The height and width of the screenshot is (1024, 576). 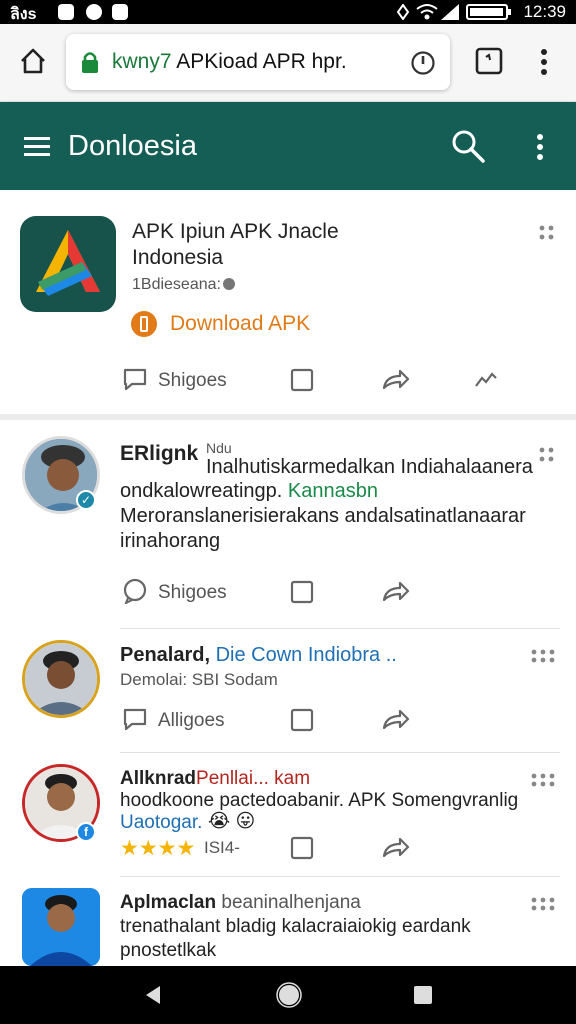 I want to click on app-logo-icon, so click(x=68, y=264).